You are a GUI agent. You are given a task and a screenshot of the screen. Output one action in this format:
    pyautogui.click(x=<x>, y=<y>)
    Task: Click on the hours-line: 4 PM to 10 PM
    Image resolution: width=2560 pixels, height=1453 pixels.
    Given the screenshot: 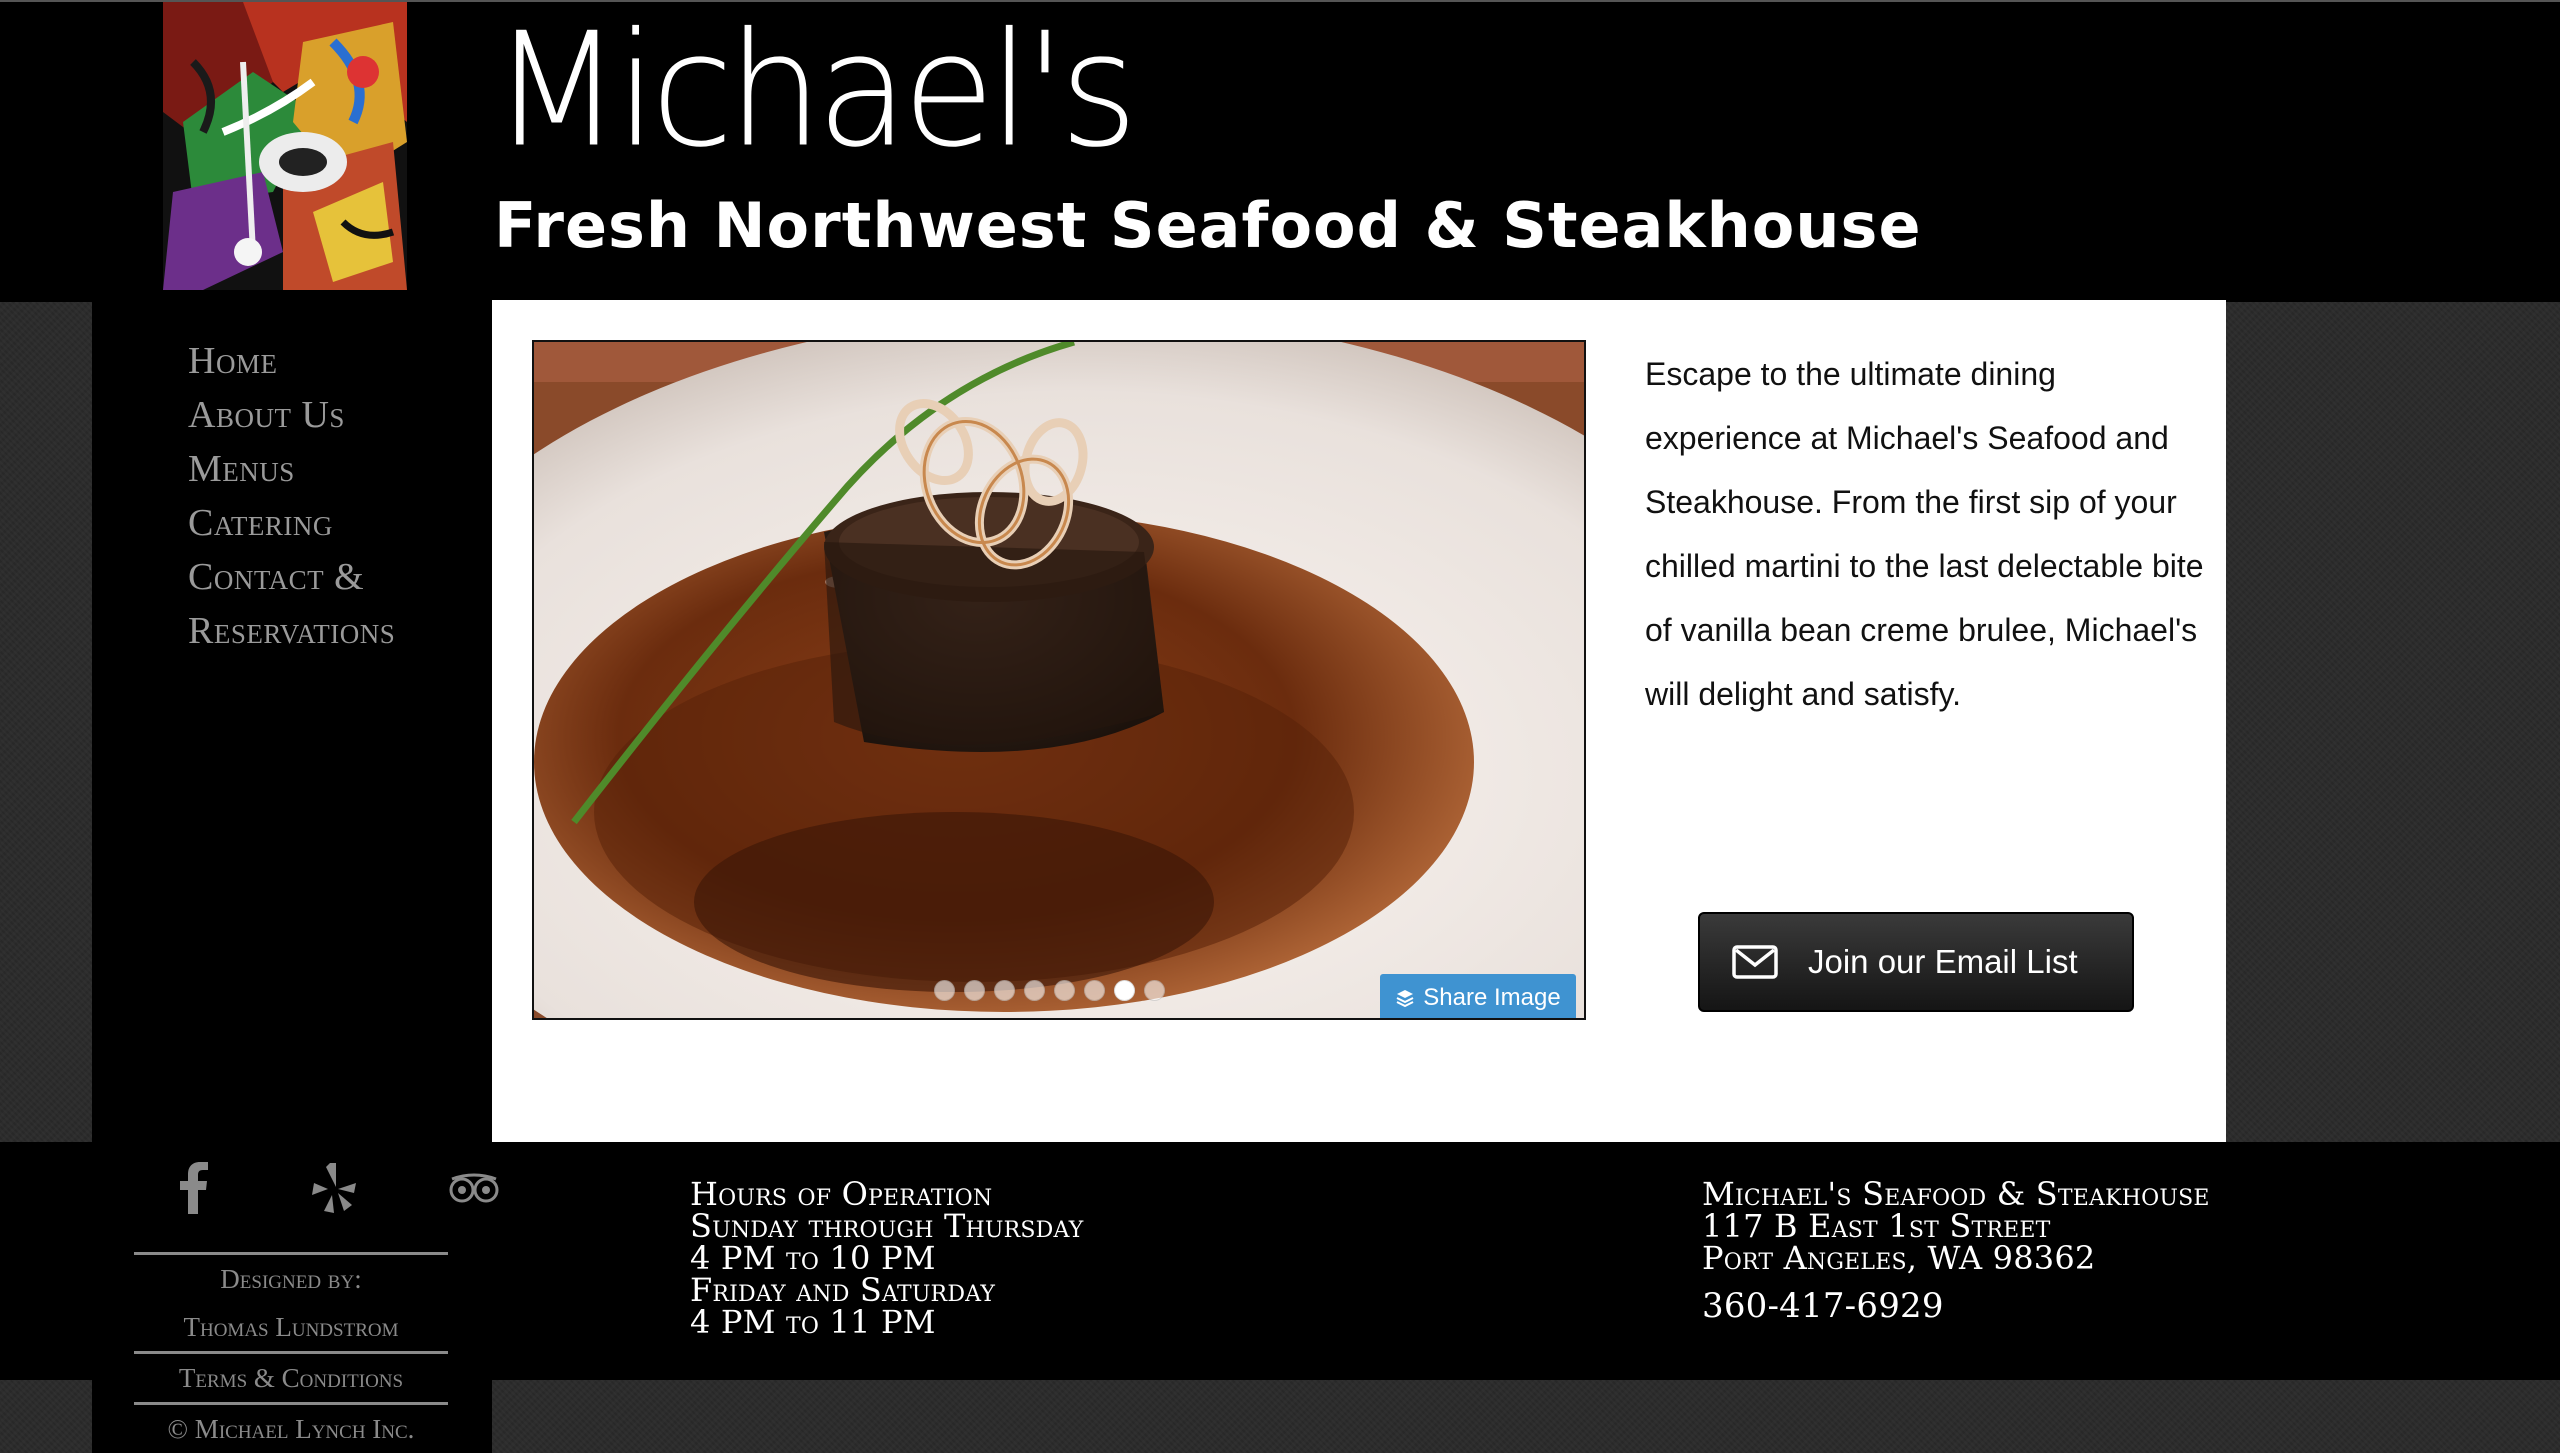 What is the action you would take?
    pyautogui.click(x=813, y=1258)
    